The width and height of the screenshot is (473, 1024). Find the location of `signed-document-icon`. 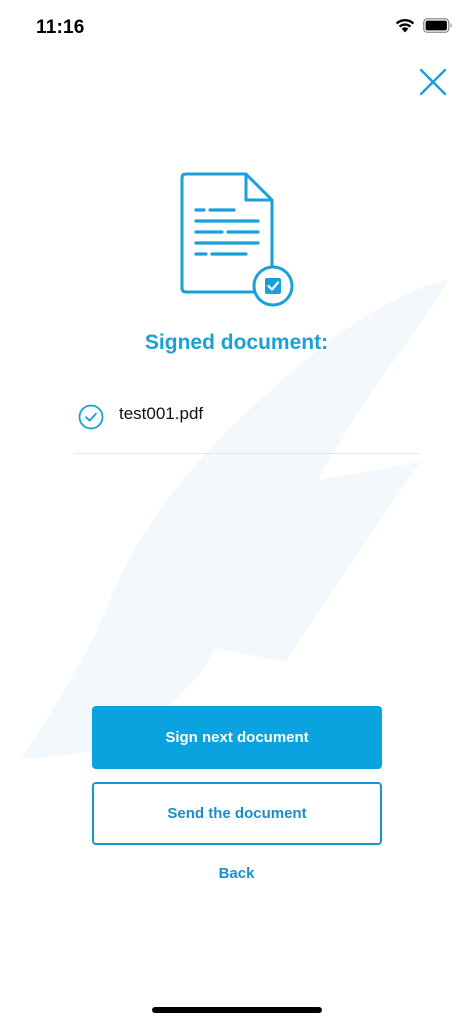

signed-document-icon is located at coordinates (237, 239).